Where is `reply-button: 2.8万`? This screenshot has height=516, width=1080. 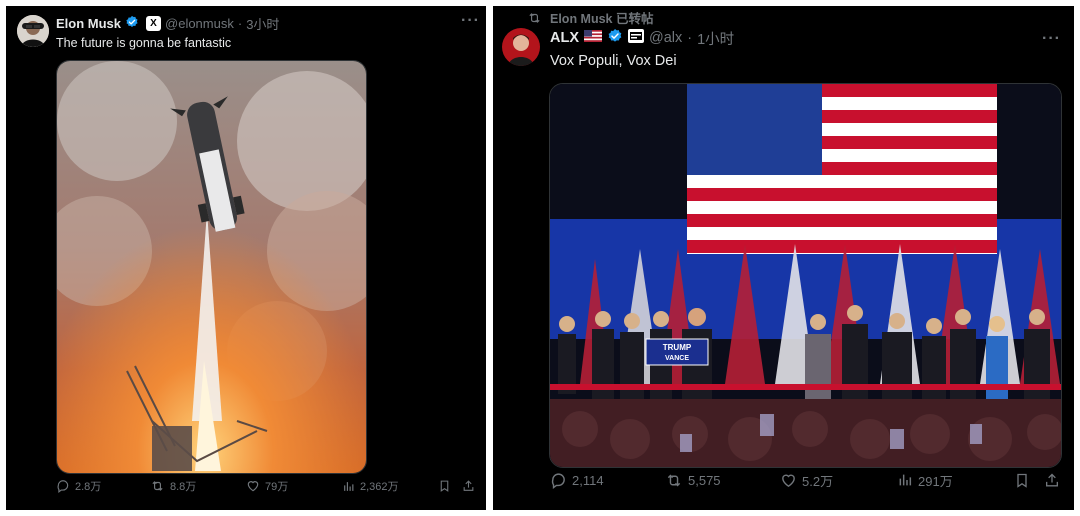
reply-button: 2.8万 is located at coordinates (78, 486).